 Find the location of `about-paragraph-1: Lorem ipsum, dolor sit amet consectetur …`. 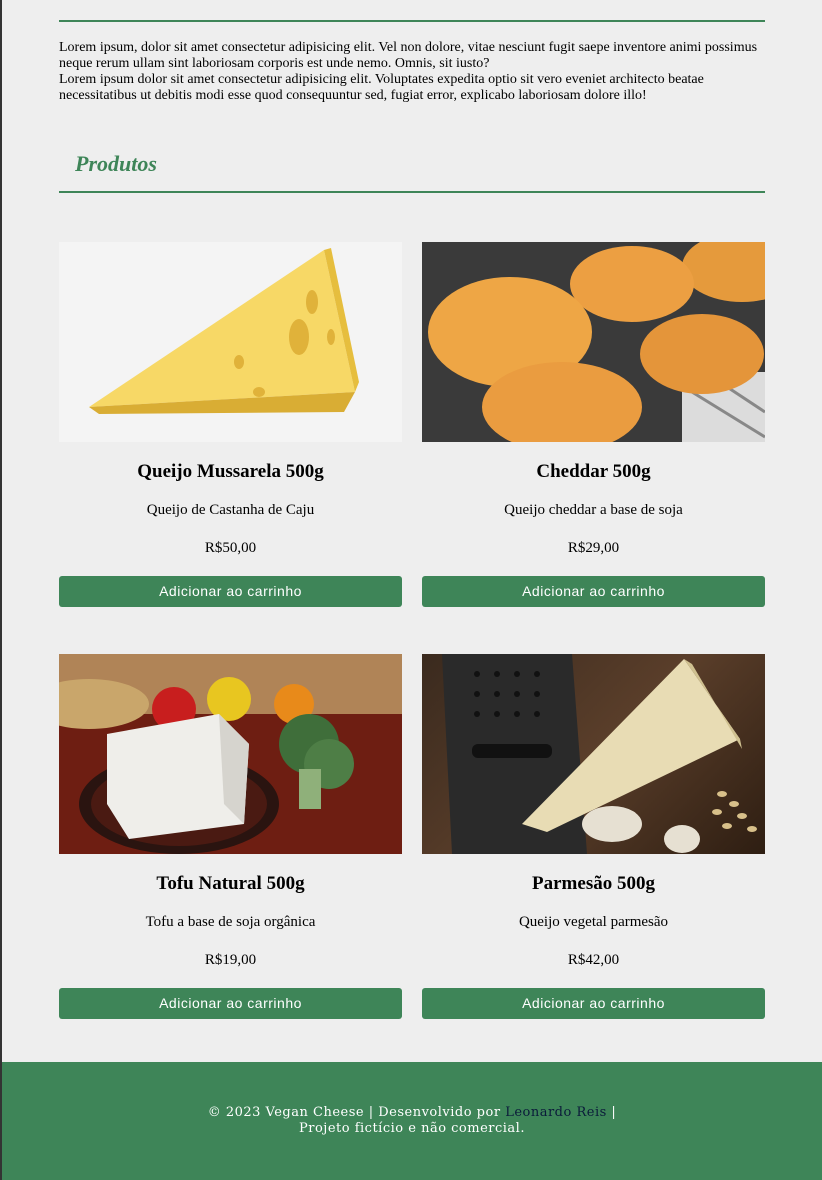

about-paragraph-1: Lorem ipsum, dolor sit amet consectetur … is located at coordinates (408, 55).